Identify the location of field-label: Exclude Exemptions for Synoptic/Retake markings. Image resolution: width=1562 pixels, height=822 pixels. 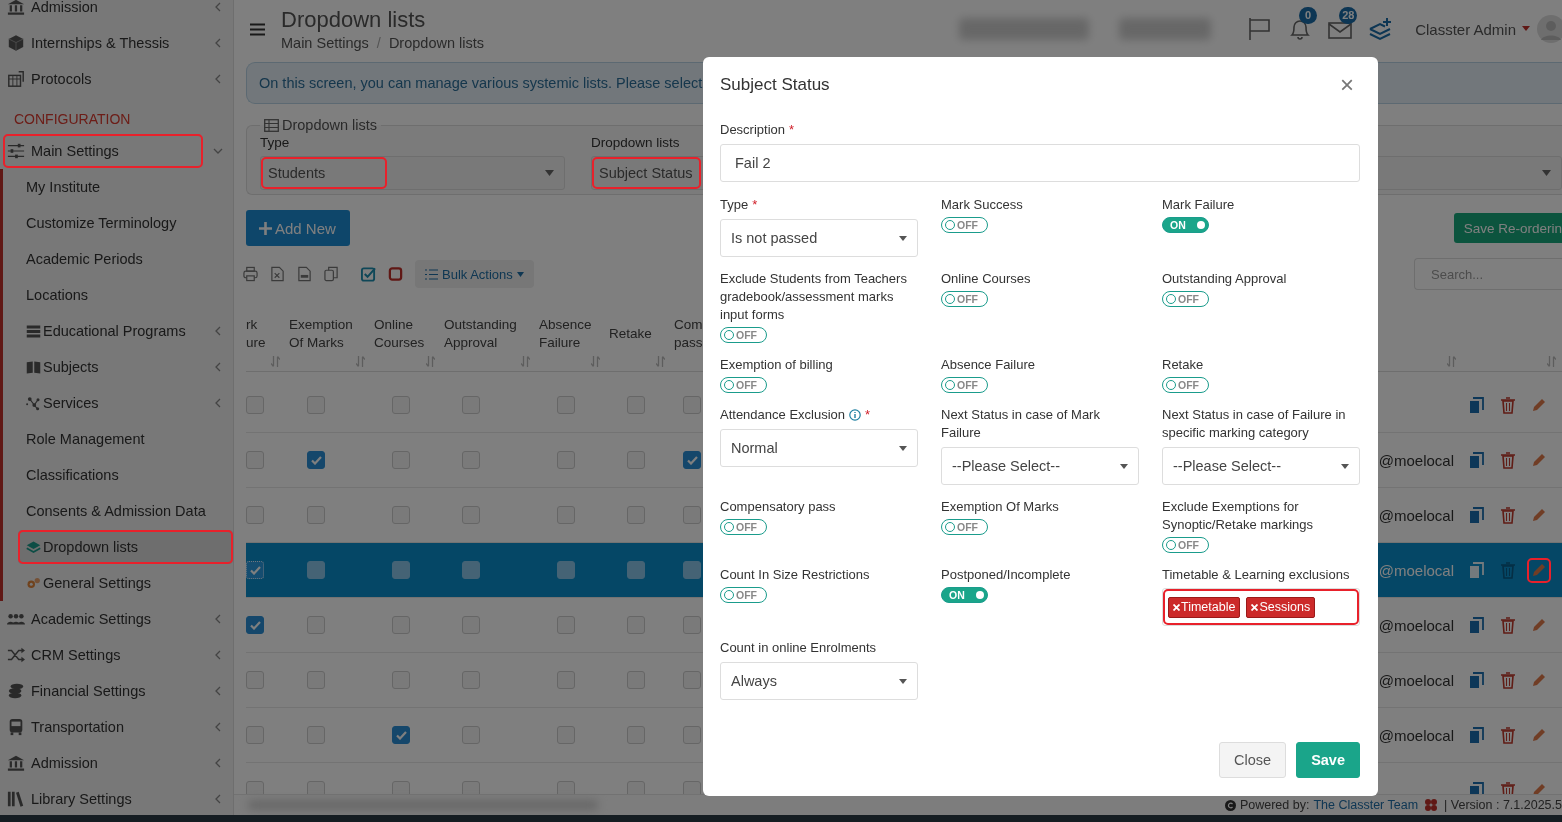
(1238, 516).